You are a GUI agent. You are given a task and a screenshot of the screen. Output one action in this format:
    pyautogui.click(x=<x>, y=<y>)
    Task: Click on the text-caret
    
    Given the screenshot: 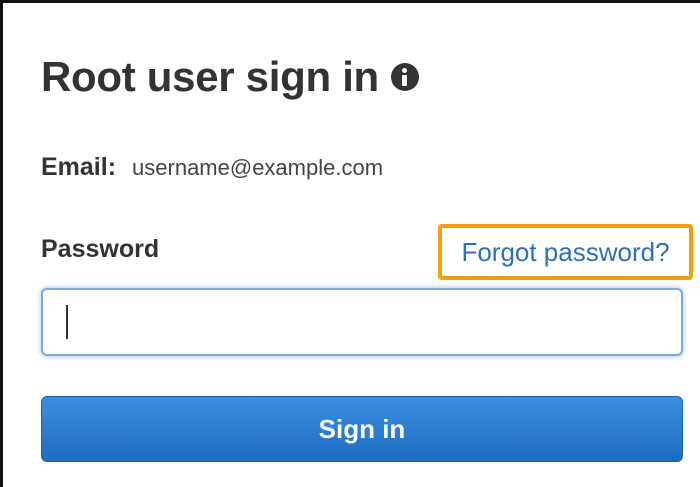 What is the action you would take?
    pyautogui.click(x=67, y=322)
    